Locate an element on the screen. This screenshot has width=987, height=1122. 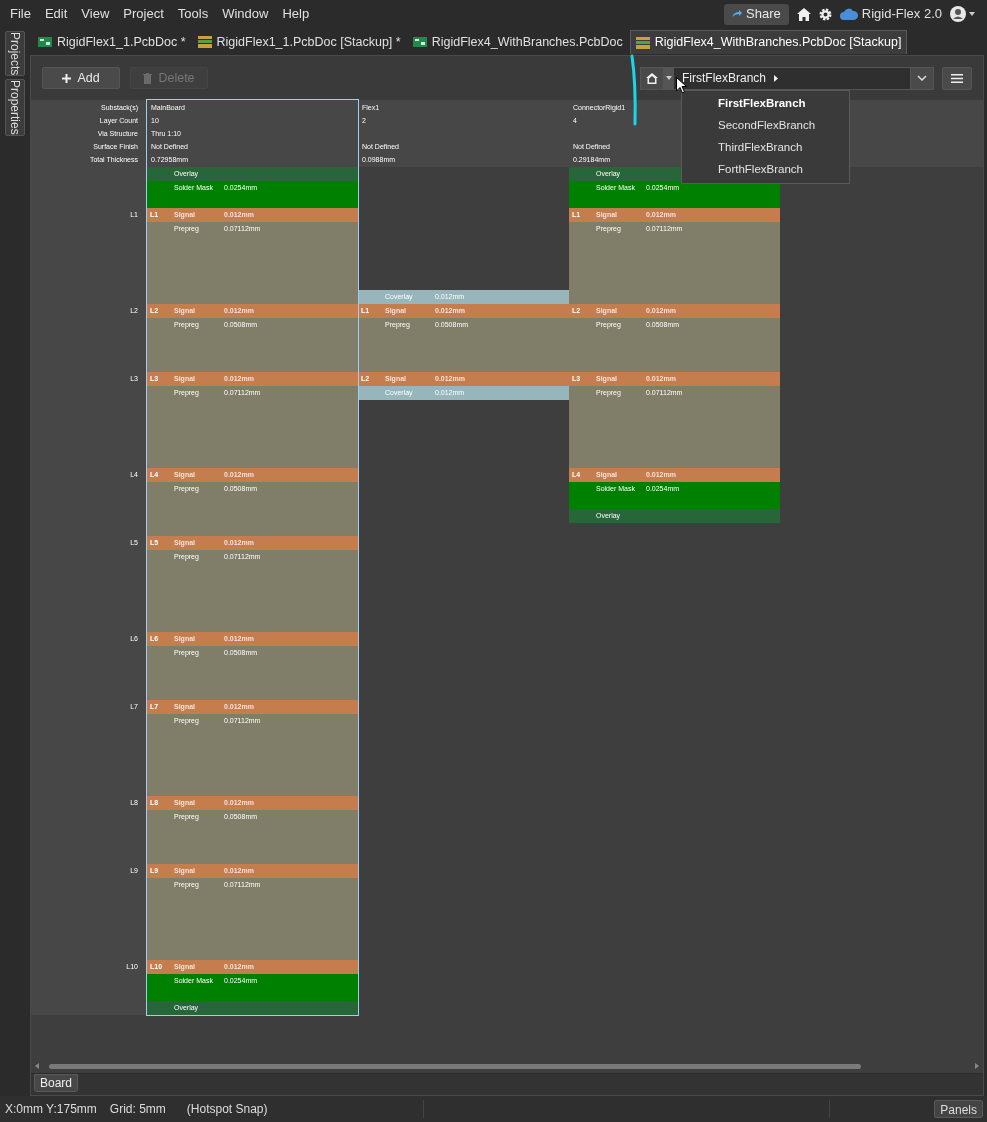
document-tab: RigidFlex4_WithBranches.PcbDoc [Stackup] is located at coordinates (768, 42).